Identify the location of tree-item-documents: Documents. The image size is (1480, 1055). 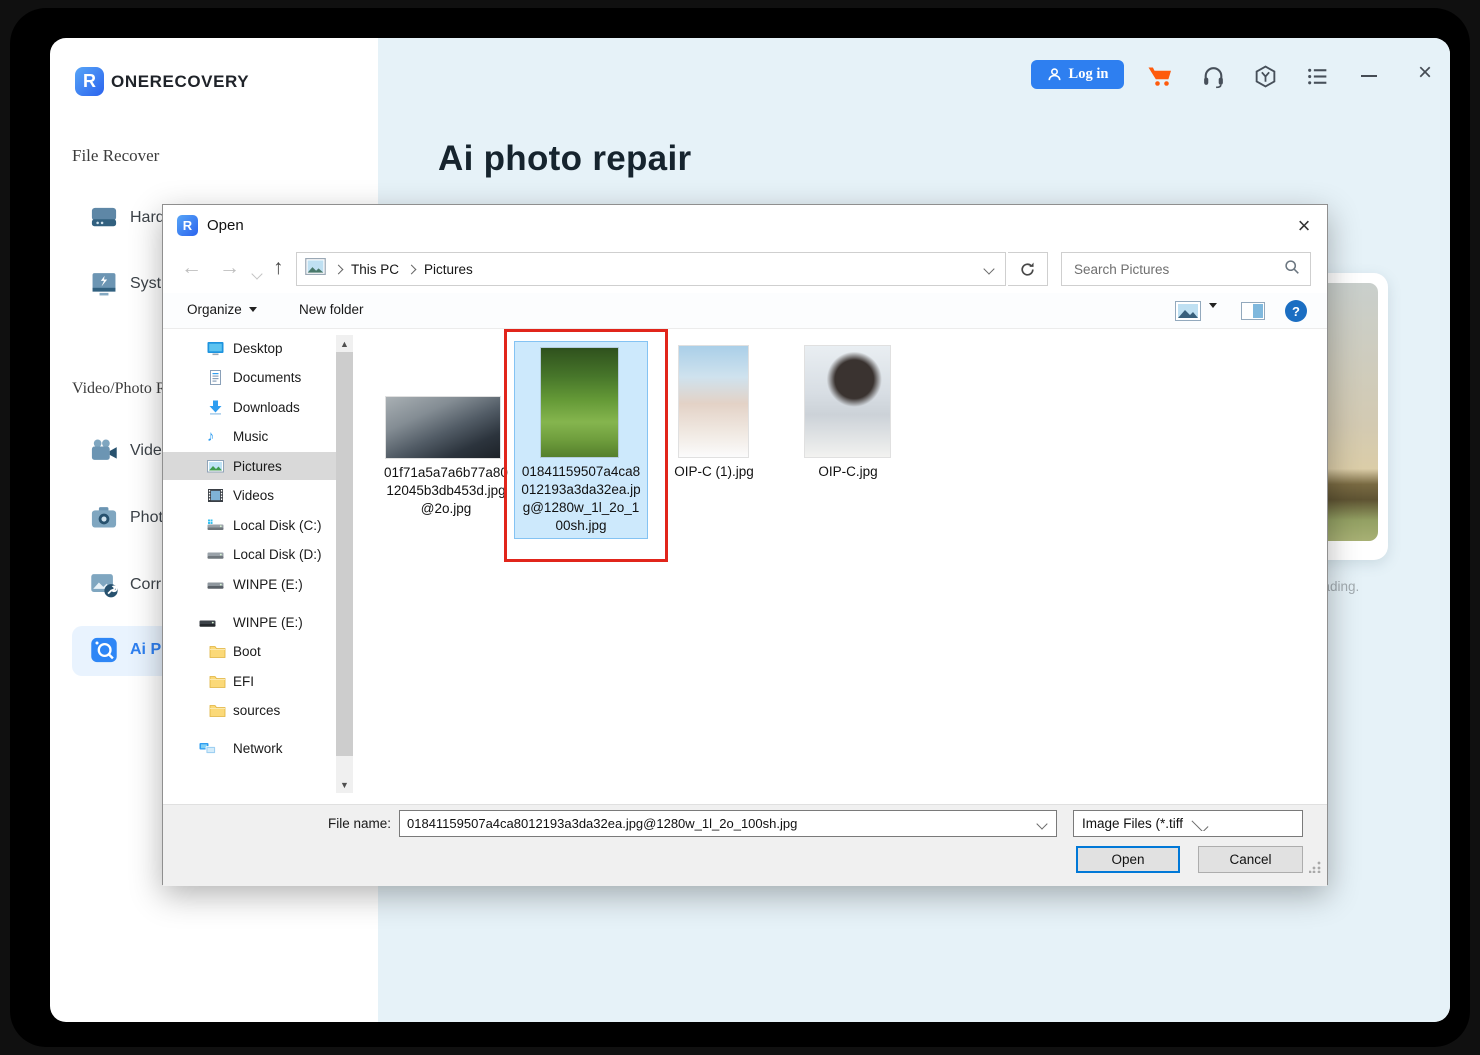
(249, 377).